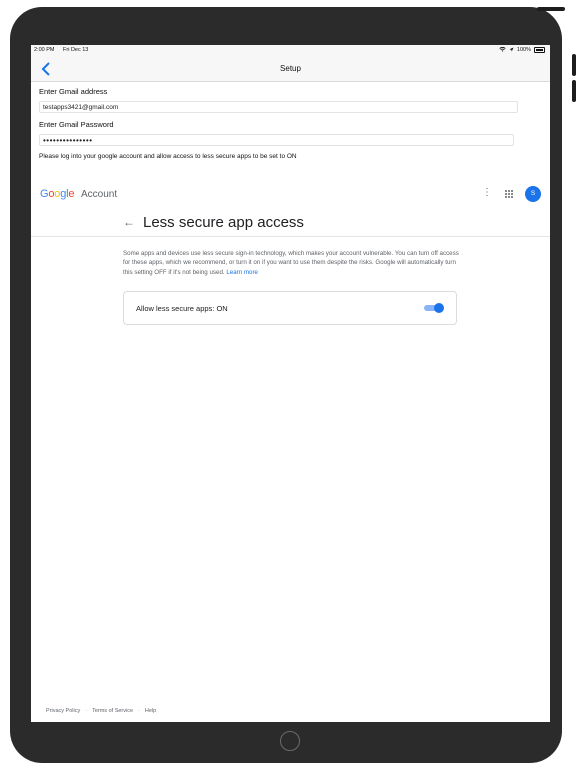  I want to click on battery-percent: 100%, so click(523, 49).